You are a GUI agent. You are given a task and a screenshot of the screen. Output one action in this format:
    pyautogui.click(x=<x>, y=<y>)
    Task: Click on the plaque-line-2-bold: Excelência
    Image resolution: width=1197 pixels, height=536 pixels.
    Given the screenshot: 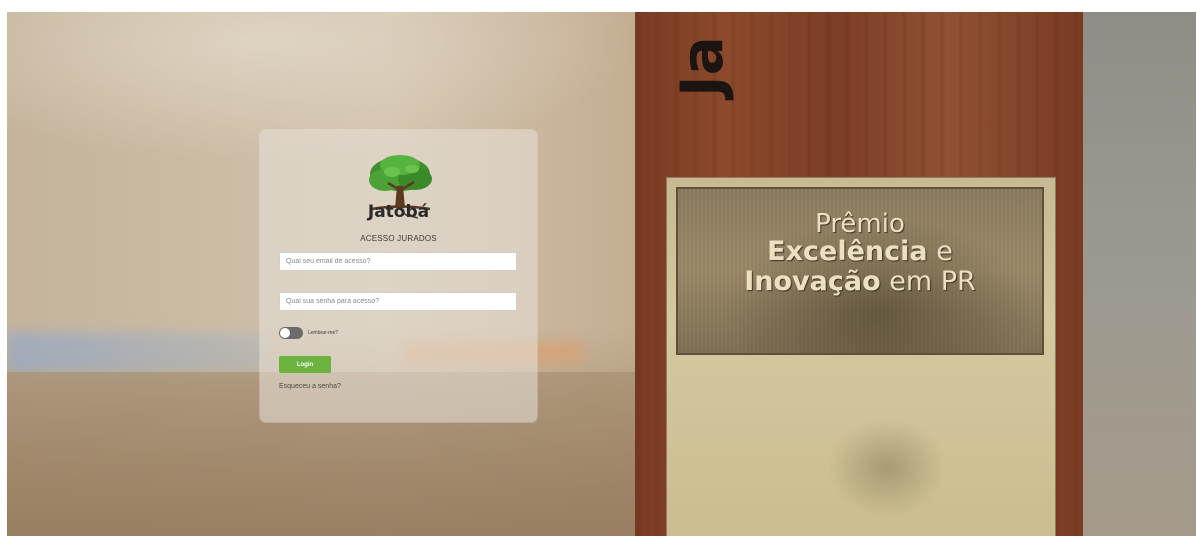 What is the action you would take?
    pyautogui.click(x=847, y=251)
    